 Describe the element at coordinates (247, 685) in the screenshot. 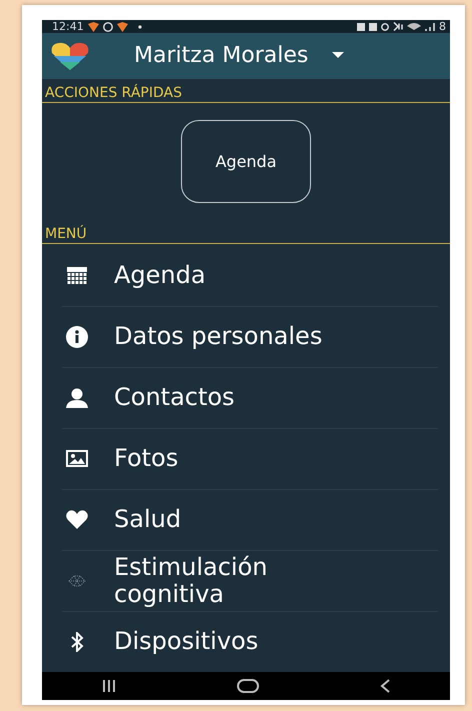

I see `home-icon` at that location.